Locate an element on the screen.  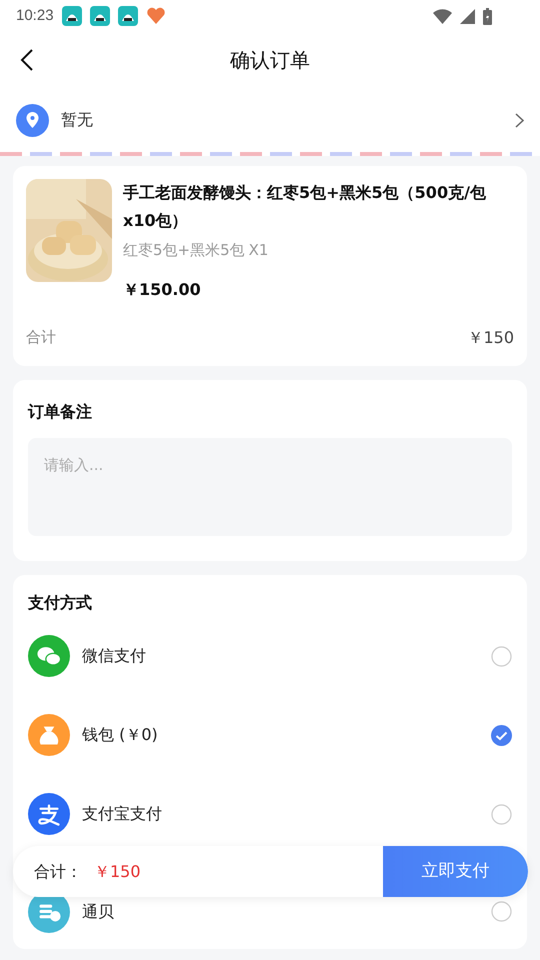
location-pin-icon is located at coordinates (32, 120).